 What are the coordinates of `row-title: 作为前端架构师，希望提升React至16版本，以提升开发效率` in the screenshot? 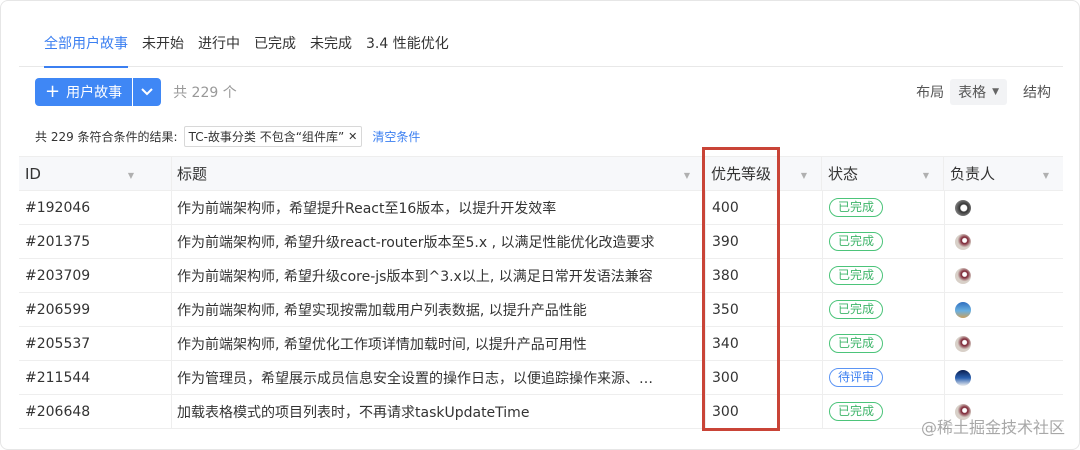 It's located at (438, 207).